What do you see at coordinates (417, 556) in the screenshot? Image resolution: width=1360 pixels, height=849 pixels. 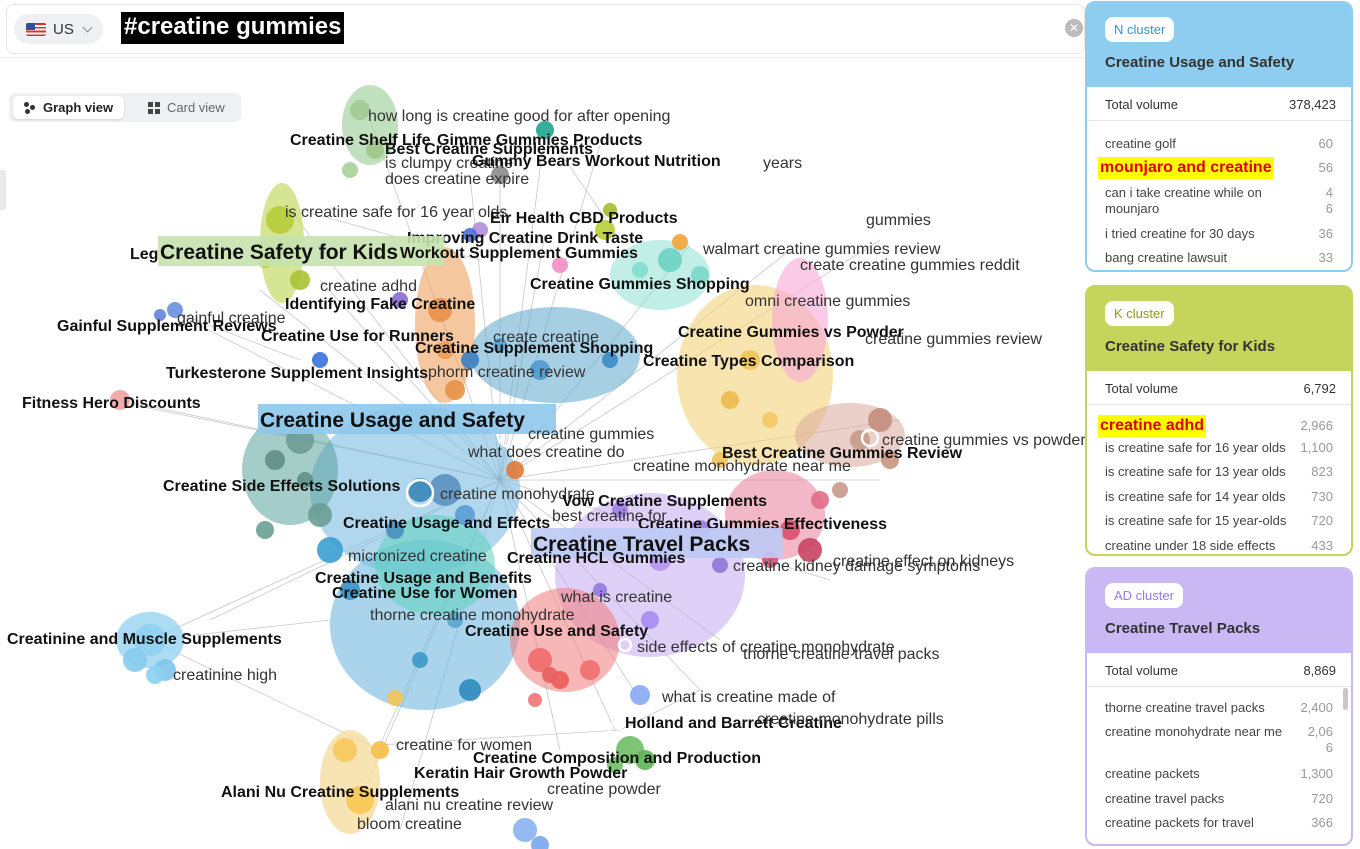 I see `keyword-label: micronized creatine` at bounding box center [417, 556].